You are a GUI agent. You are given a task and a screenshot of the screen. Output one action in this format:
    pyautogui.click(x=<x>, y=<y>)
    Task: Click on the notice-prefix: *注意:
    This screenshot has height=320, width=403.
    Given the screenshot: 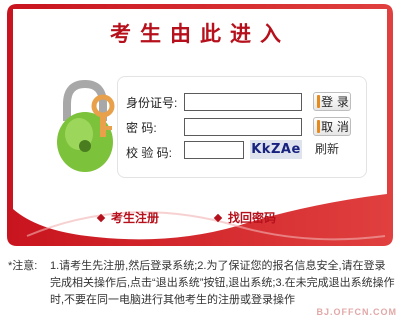 What is the action you would take?
    pyautogui.click(x=23, y=266)
    